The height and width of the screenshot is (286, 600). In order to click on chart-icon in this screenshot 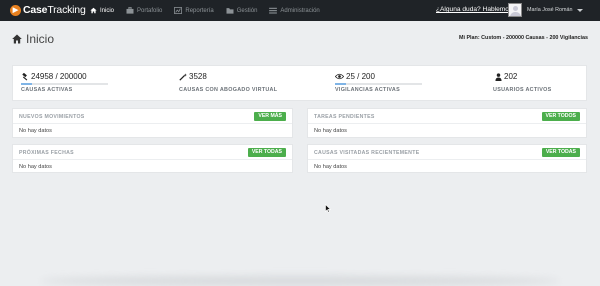, I will do `click(178, 10)`.